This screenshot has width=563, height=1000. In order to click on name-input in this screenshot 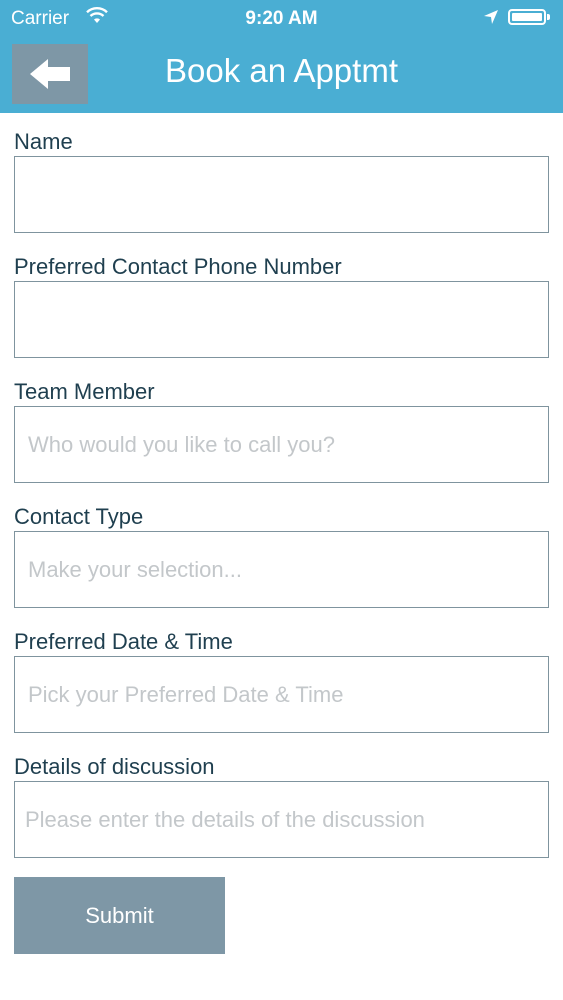, I will do `click(281, 194)`.